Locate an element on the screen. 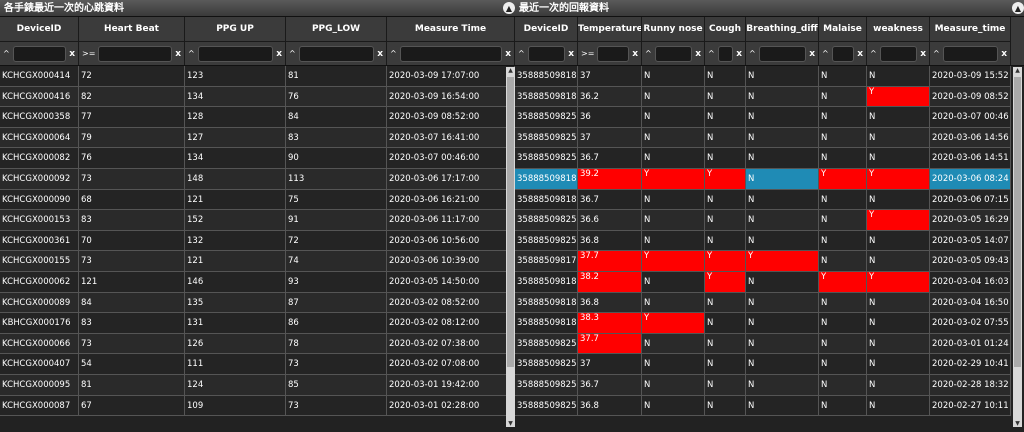  table-cell: 128 is located at coordinates (235, 117).